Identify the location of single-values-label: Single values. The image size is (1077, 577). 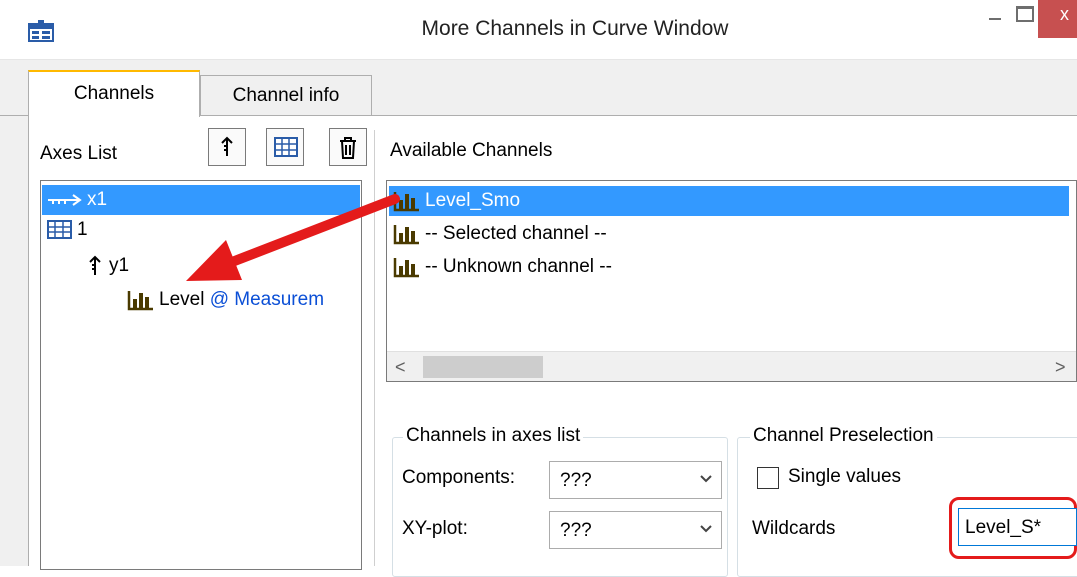
(845, 476).